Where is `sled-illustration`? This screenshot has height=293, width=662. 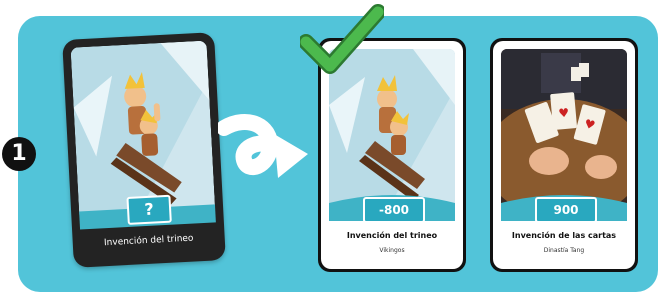 sled-illustration is located at coordinates (143, 128).